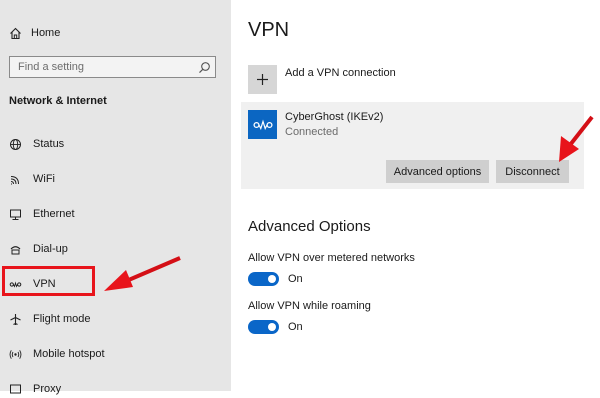 The width and height of the screenshot is (600, 398). I want to click on sidebar-item-label: Dial-up, so click(50, 249).